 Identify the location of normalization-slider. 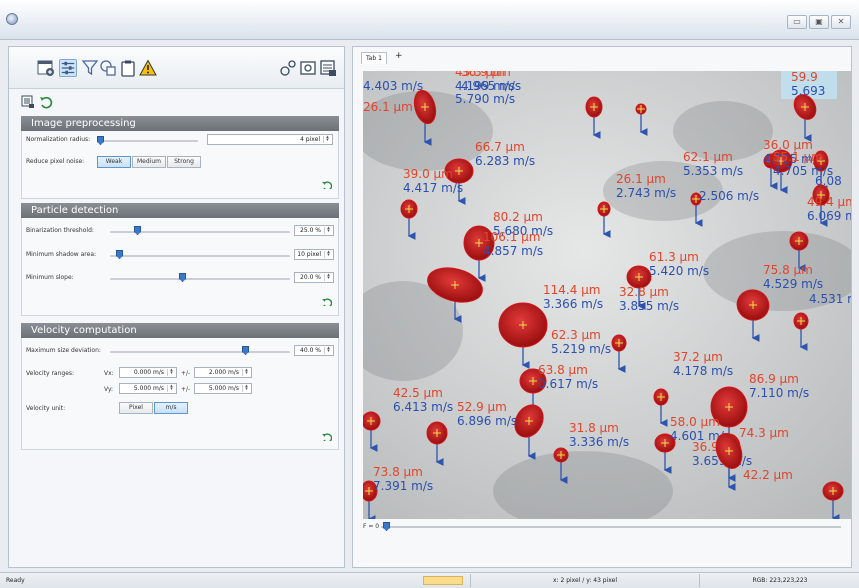
(100, 140).